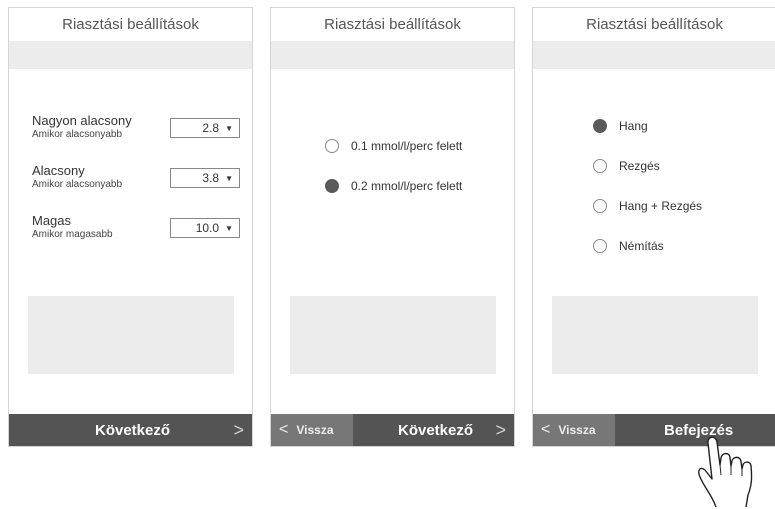 The width and height of the screenshot is (775, 509). What do you see at coordinates (641, 246) in the screenshot?
I see `radio-label: Némítás` at bounding box center [641, 246].